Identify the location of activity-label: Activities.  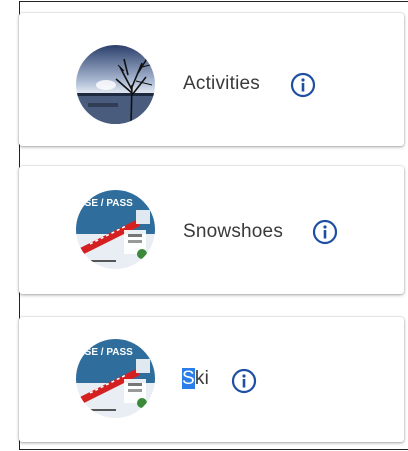
(221, 83).